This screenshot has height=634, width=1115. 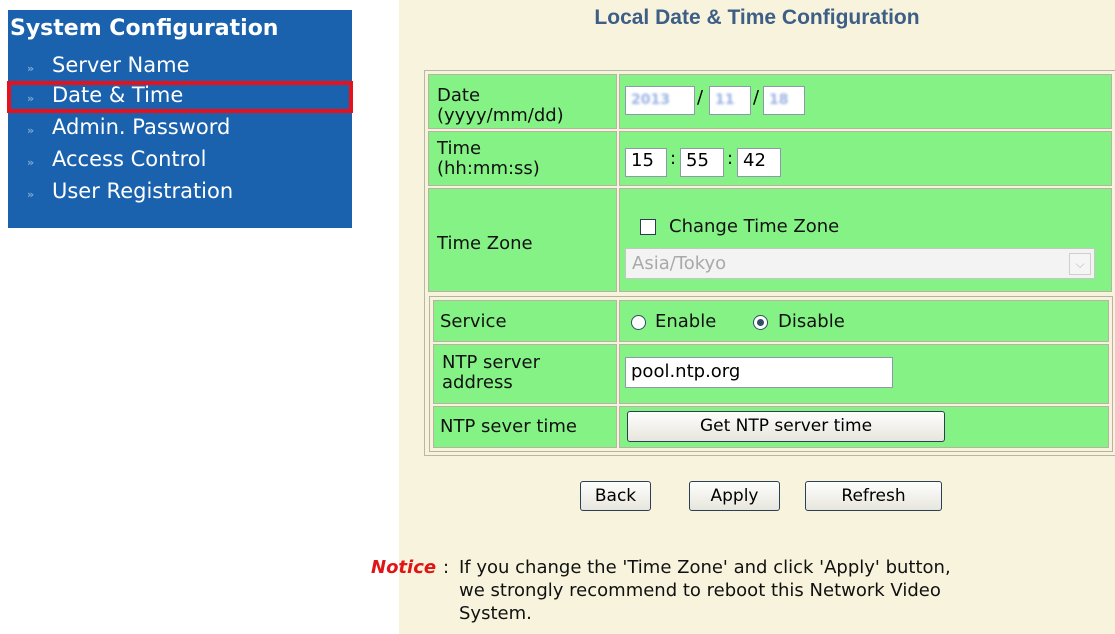 What do you see at coordinates (650, 100) in the screenshot?
I see `year-value: 2013` at bounding box center [650, 100].